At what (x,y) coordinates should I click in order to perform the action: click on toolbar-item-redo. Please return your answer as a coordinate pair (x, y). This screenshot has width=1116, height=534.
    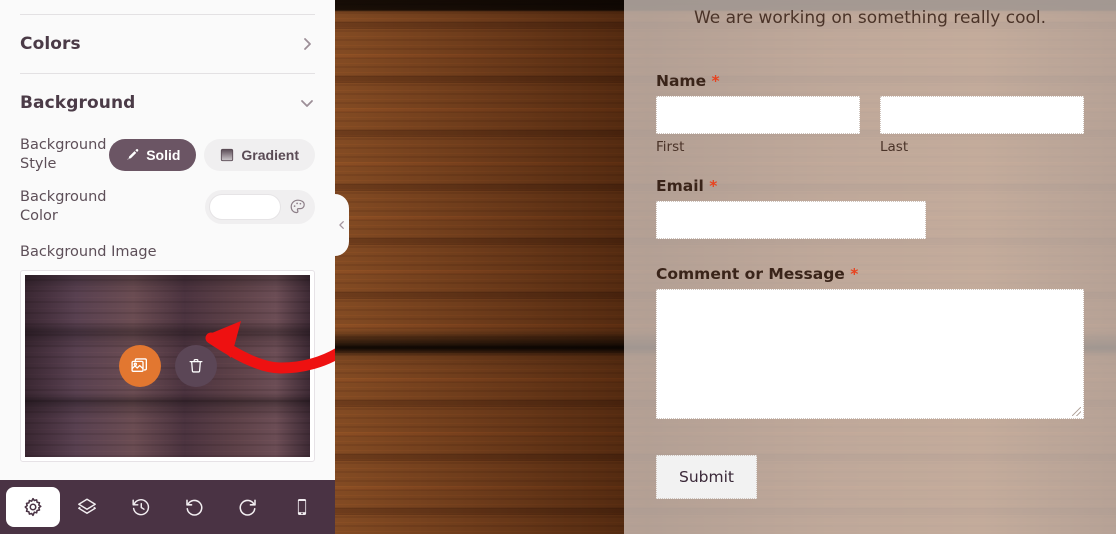
    Looking at the image, I should click on (248, 507).